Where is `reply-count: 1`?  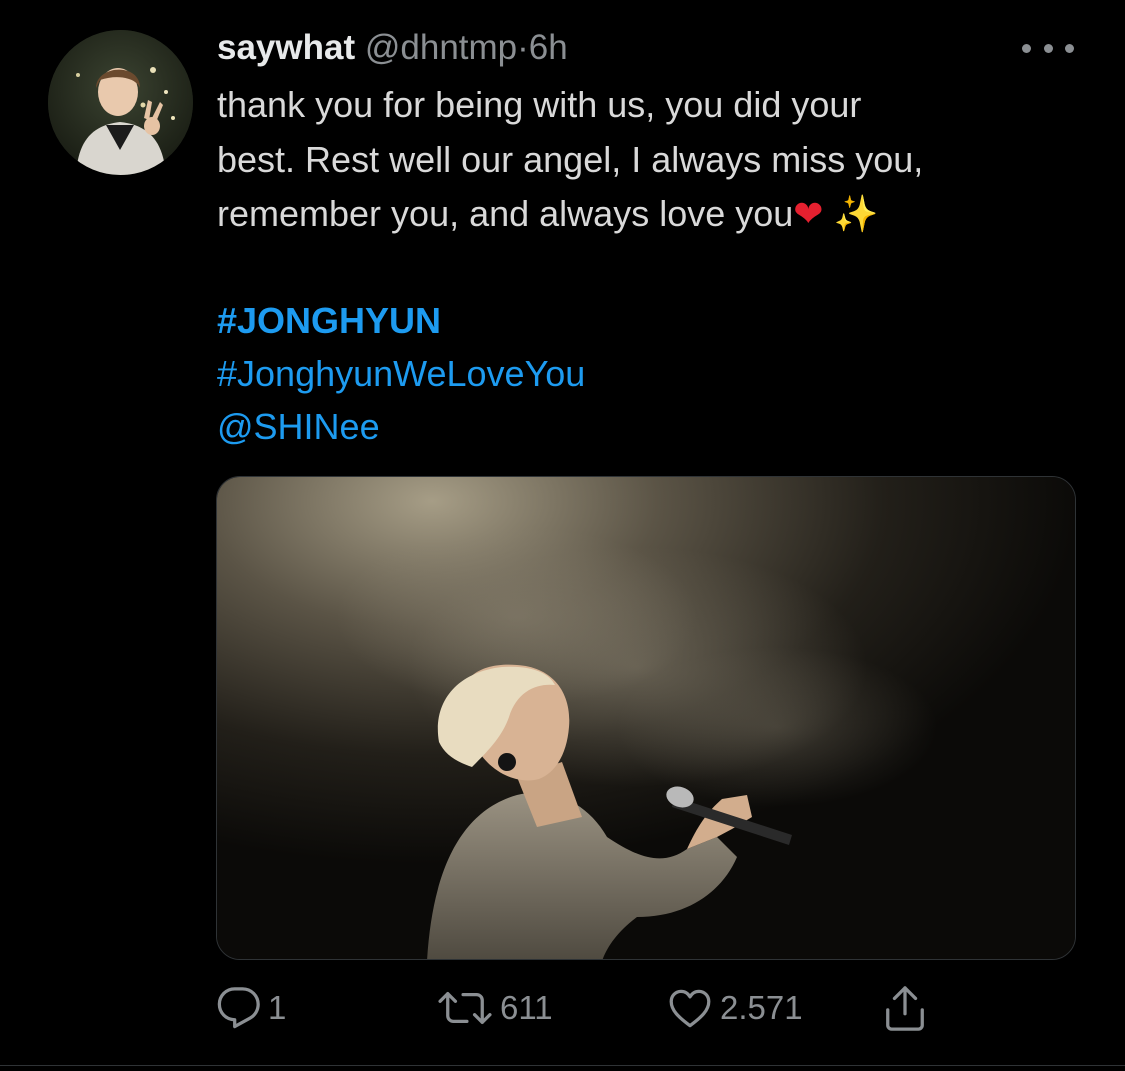 reply-count: 1 is located at coordinates (277, 1007).